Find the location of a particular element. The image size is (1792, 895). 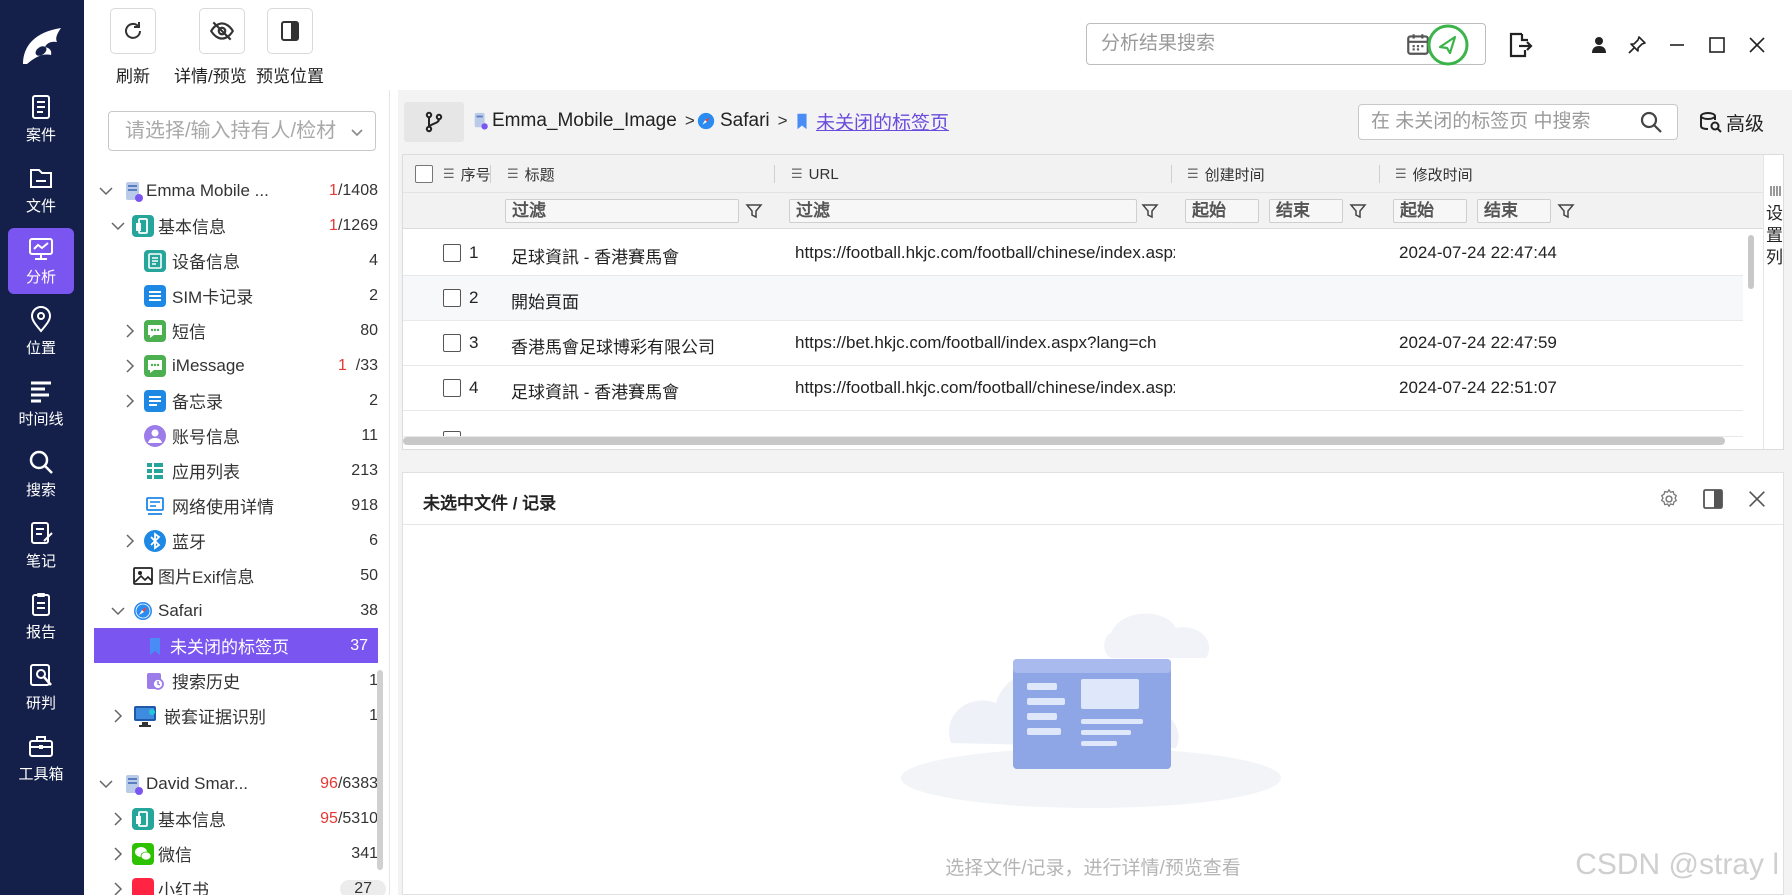

created-start-filter is located at coordinates (1222, 211).